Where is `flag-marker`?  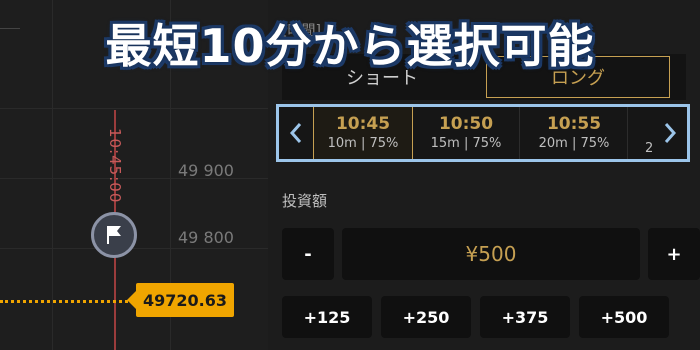 flag-marker is located at coordinates (114, 235).